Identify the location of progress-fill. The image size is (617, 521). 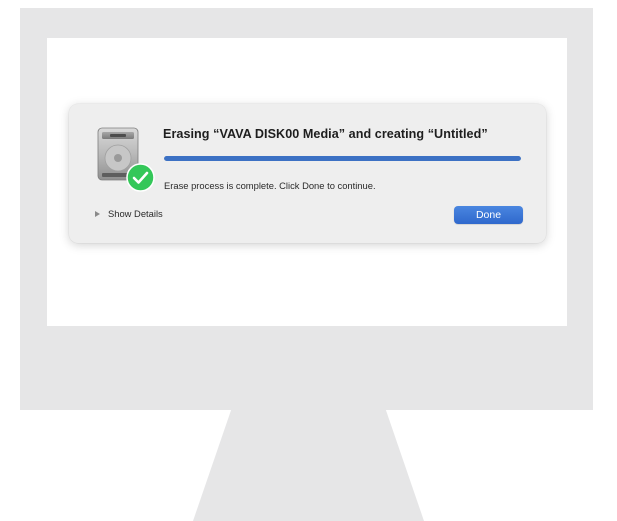
(342, 158).